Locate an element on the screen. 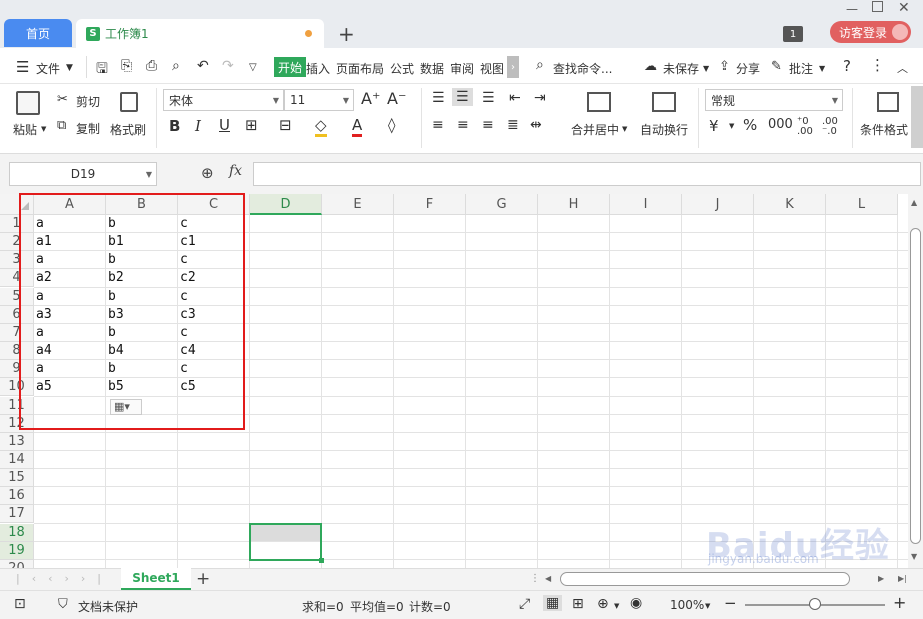  scroll-right-icon: ▶ is located at coordinates (881, 578).